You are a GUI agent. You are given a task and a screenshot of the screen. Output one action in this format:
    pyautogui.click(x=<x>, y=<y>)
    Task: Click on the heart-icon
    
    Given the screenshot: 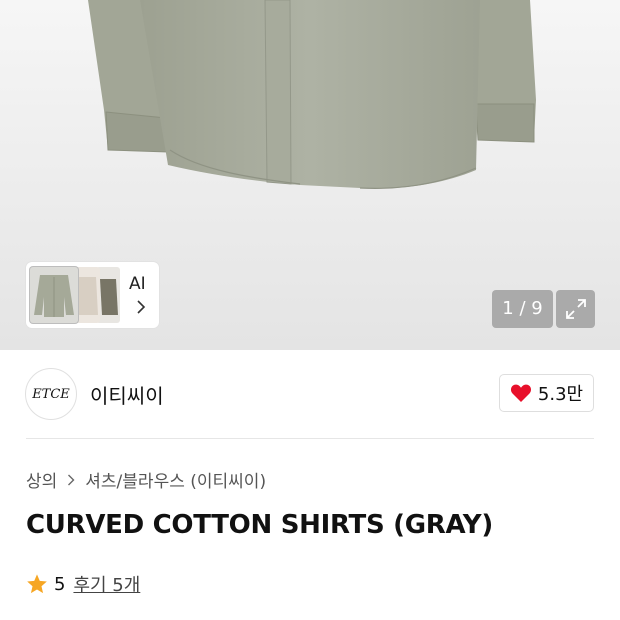 What is the action you would take?
    pyautogui.click(x=520, y=393)
    